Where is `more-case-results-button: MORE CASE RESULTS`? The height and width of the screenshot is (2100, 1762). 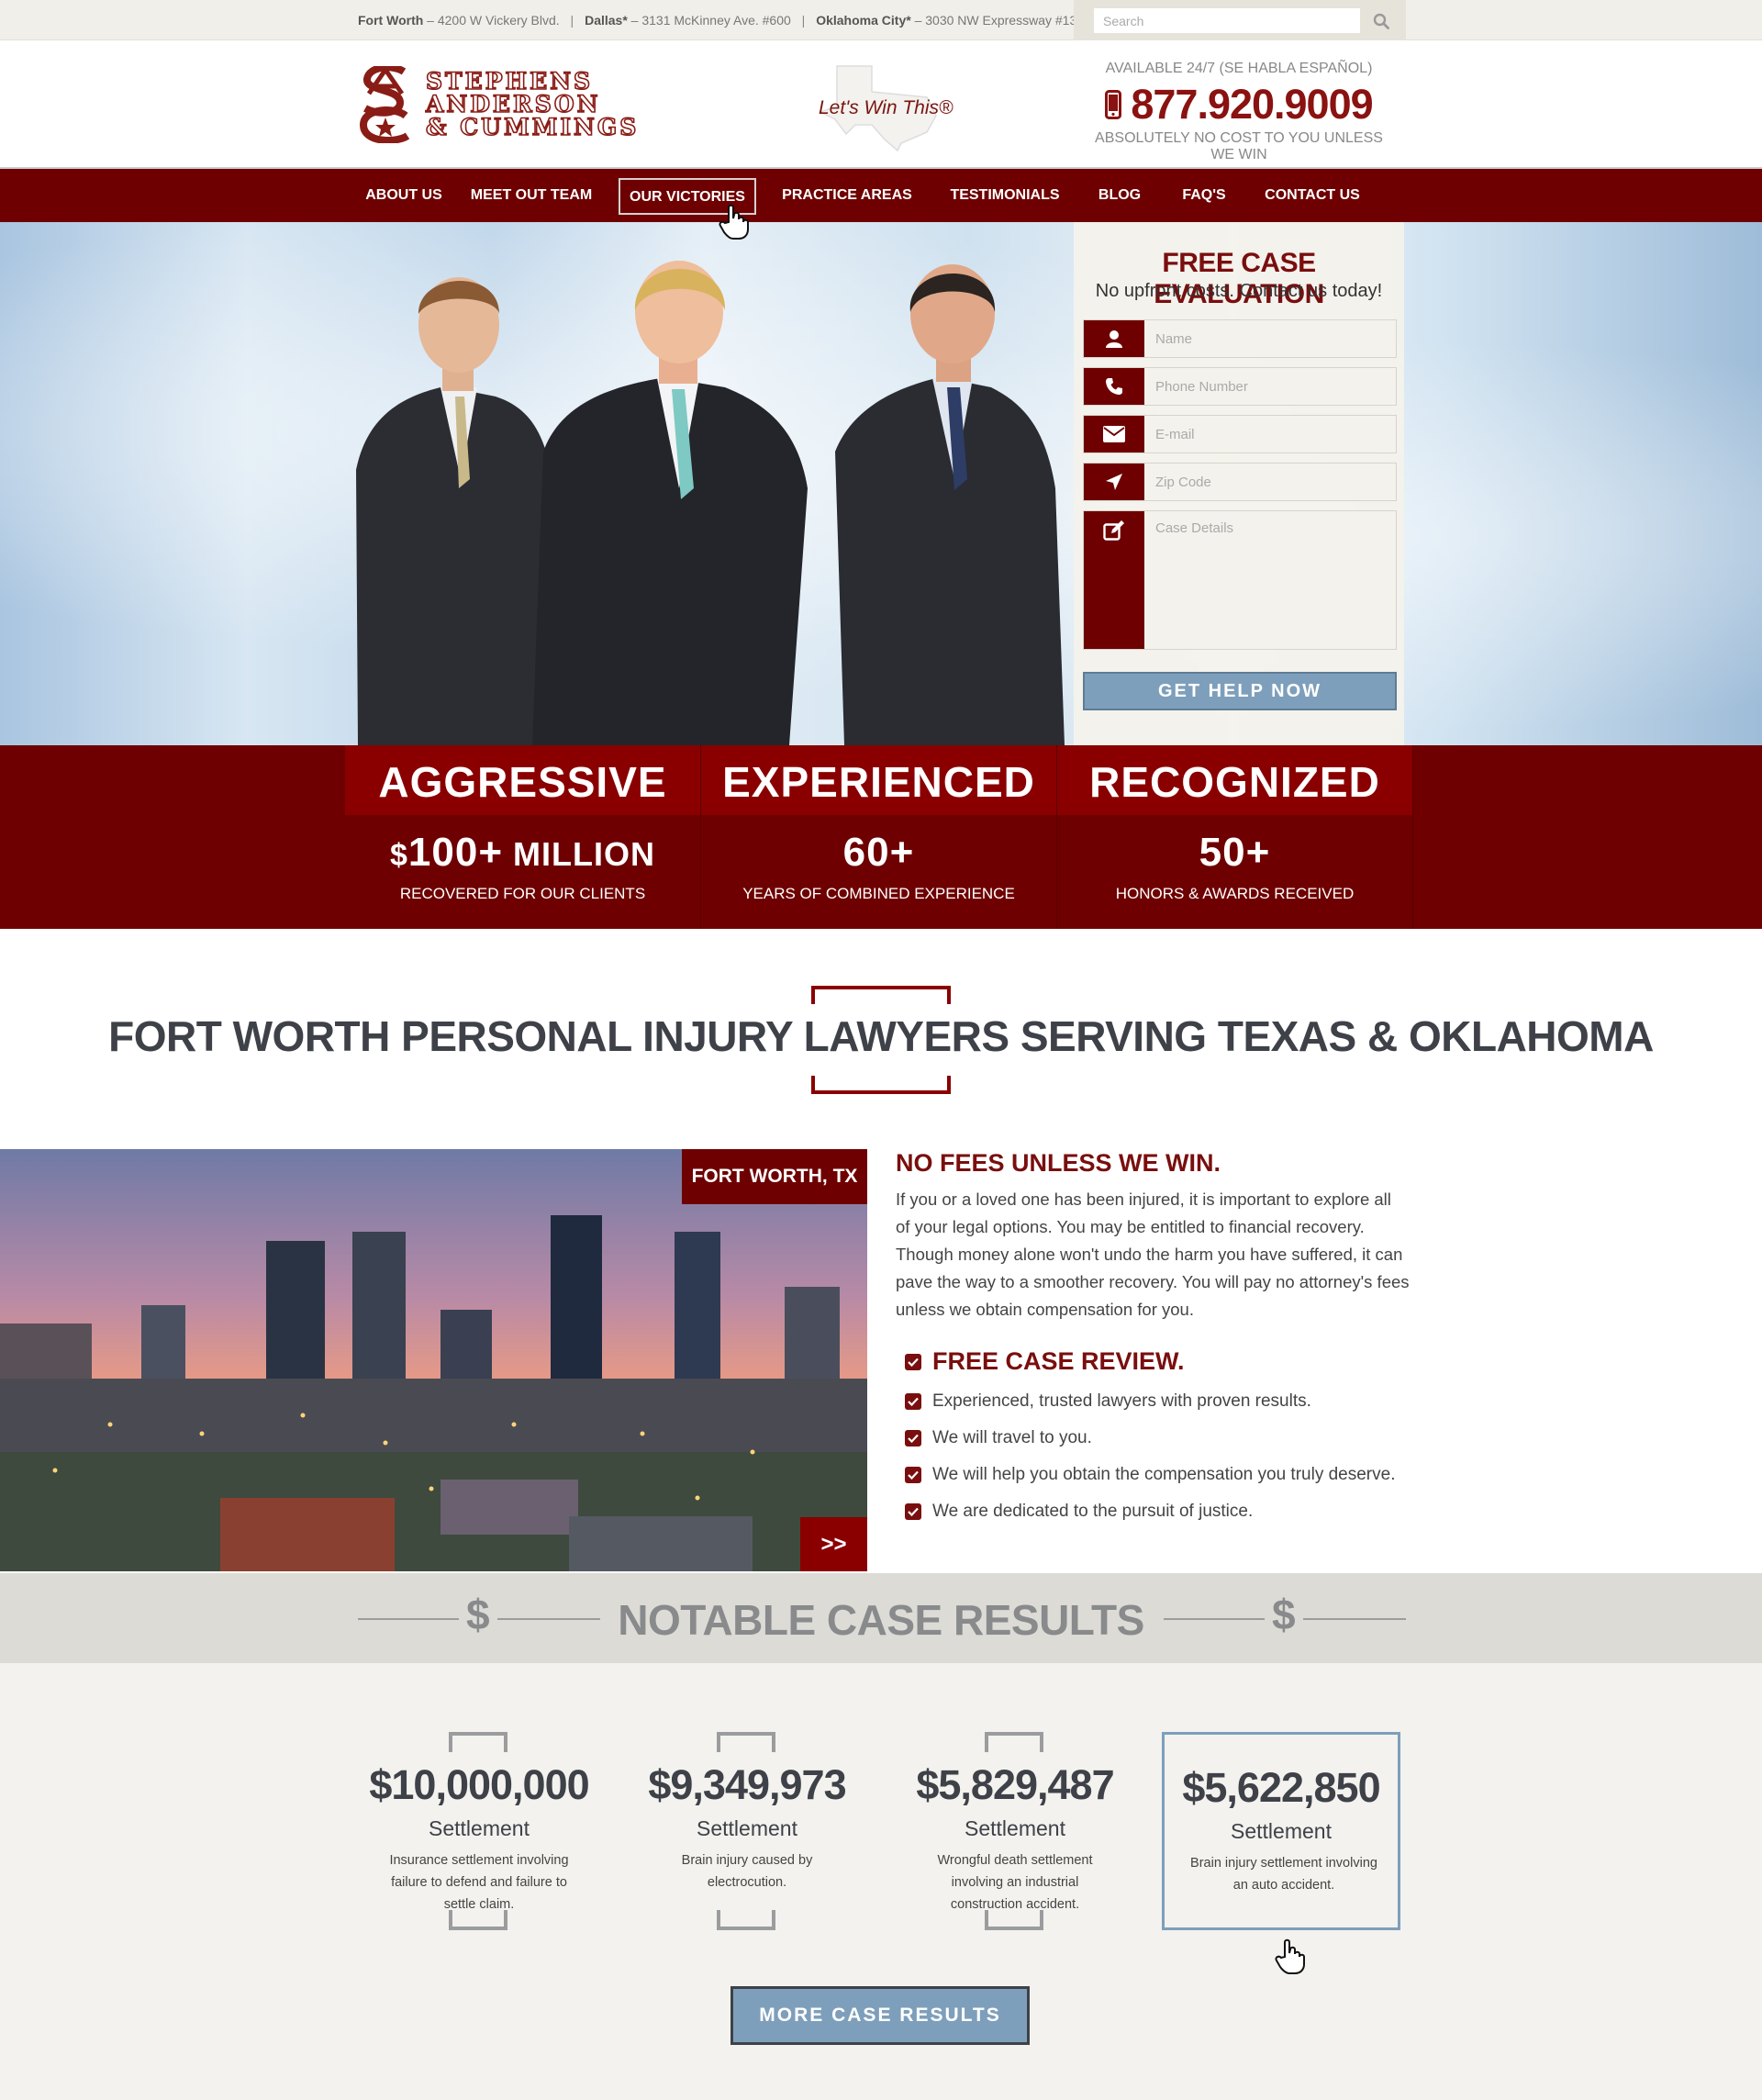 more-case-results-button: MORE CASE RESULTS is located at coordinates (880, 2015).